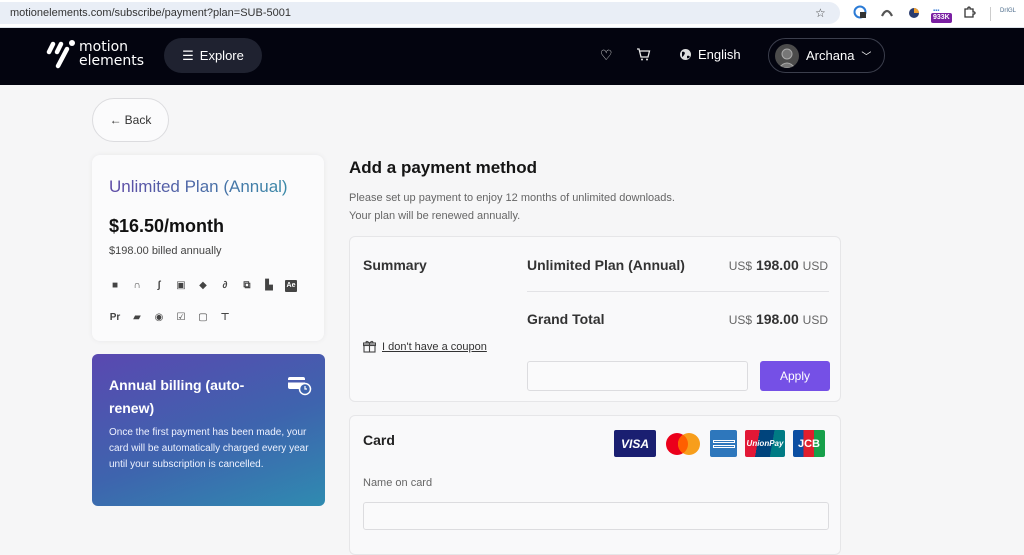 The width and height of the screenshot is (1024, 555). Describe the element at coordinates (787, 55) in the screenshot. I see `avatar` at that location.